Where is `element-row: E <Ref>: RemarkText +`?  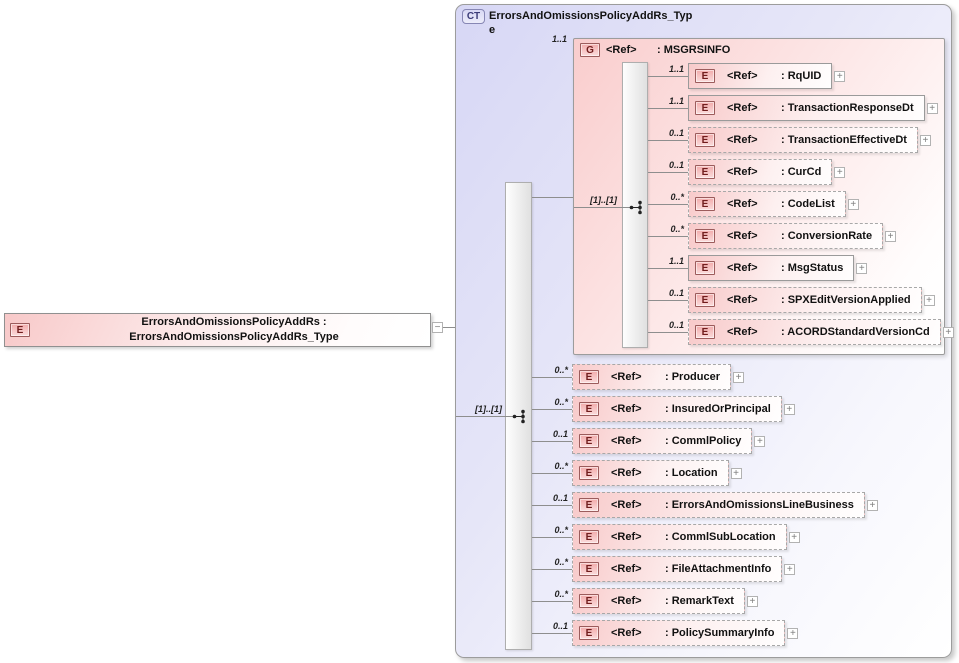 element-row: E <Ref>: RemarkText + is located at coordinates (665, 601).